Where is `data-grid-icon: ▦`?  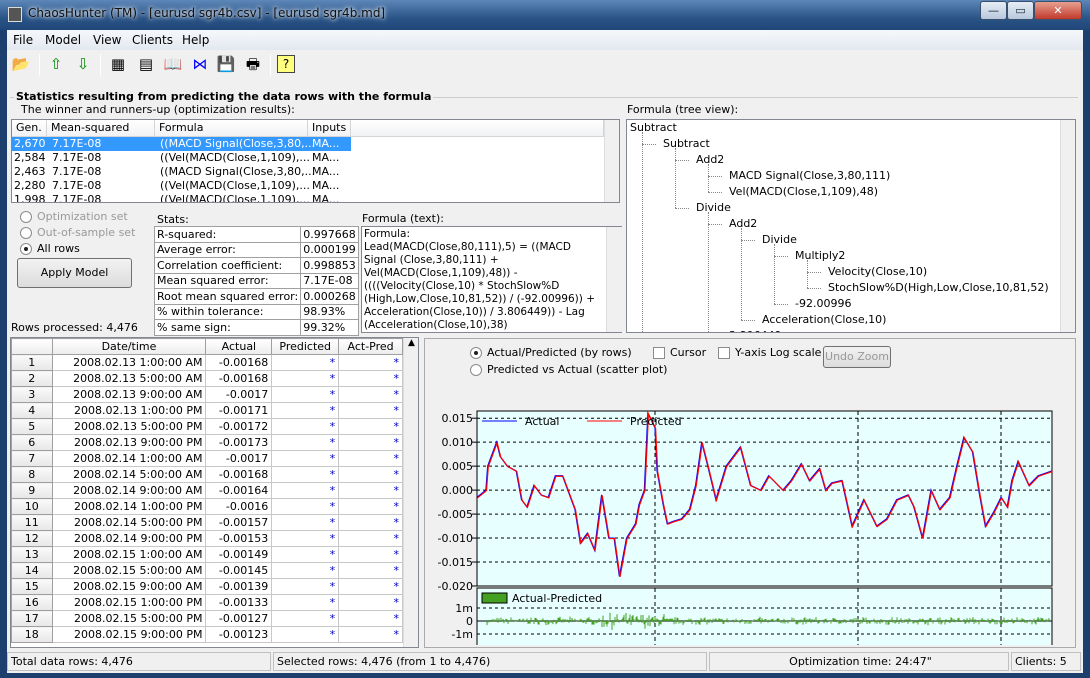
data-grid-icon: ▦ is located at coordinates (118, 64).